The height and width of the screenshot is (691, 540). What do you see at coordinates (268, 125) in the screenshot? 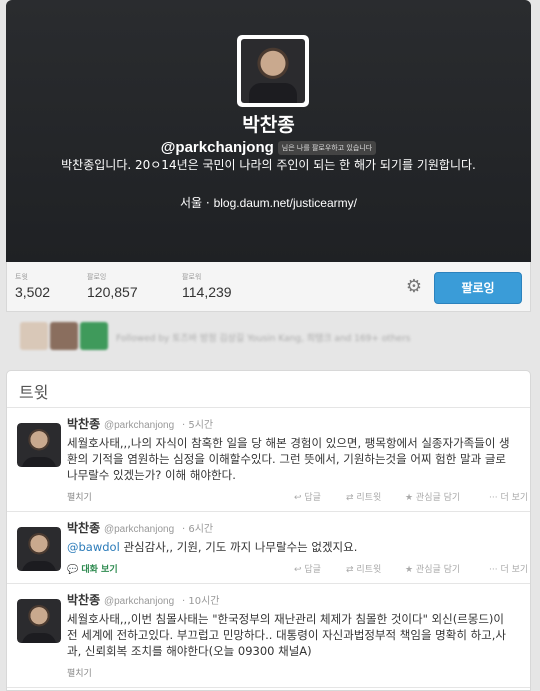
I see `profile-name: 박찬종` at bounding box center [268, 125].